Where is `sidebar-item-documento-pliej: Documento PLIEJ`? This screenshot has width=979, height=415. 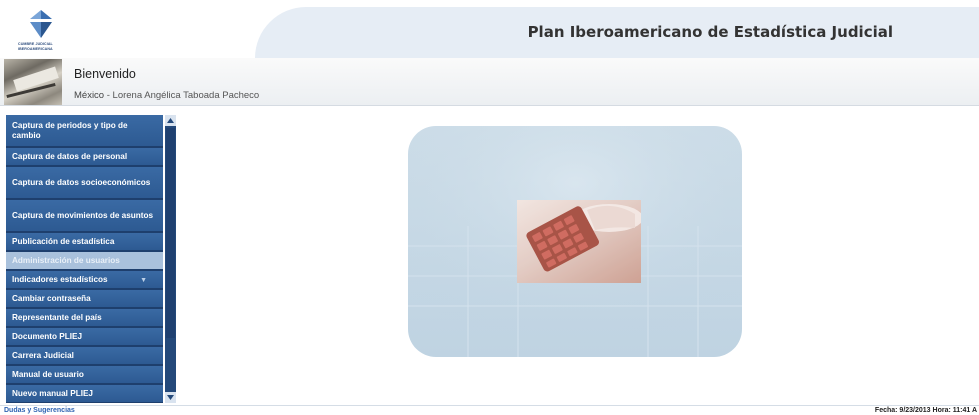
sidebar-item-documento-pliej: Documento PLIEJ is located at coordinates (84, 337).